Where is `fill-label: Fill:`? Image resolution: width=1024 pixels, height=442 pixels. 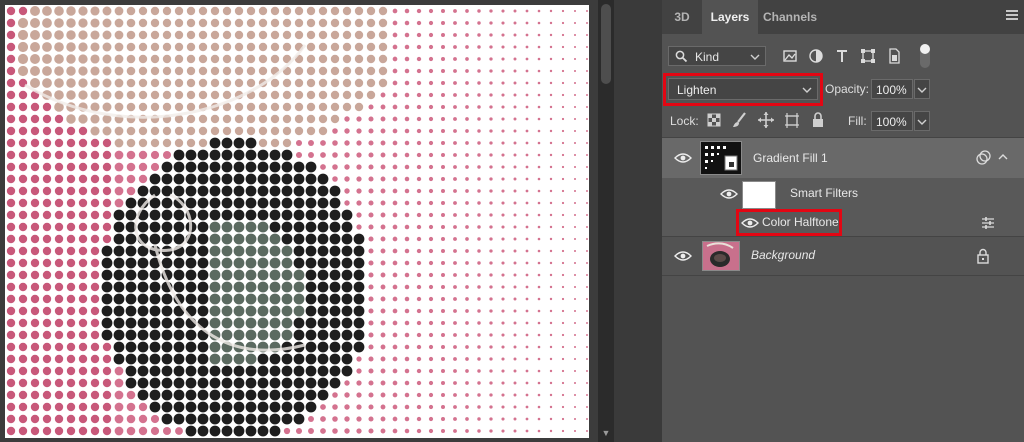 fill-label: Fill: is located at coordinates (857, 121).